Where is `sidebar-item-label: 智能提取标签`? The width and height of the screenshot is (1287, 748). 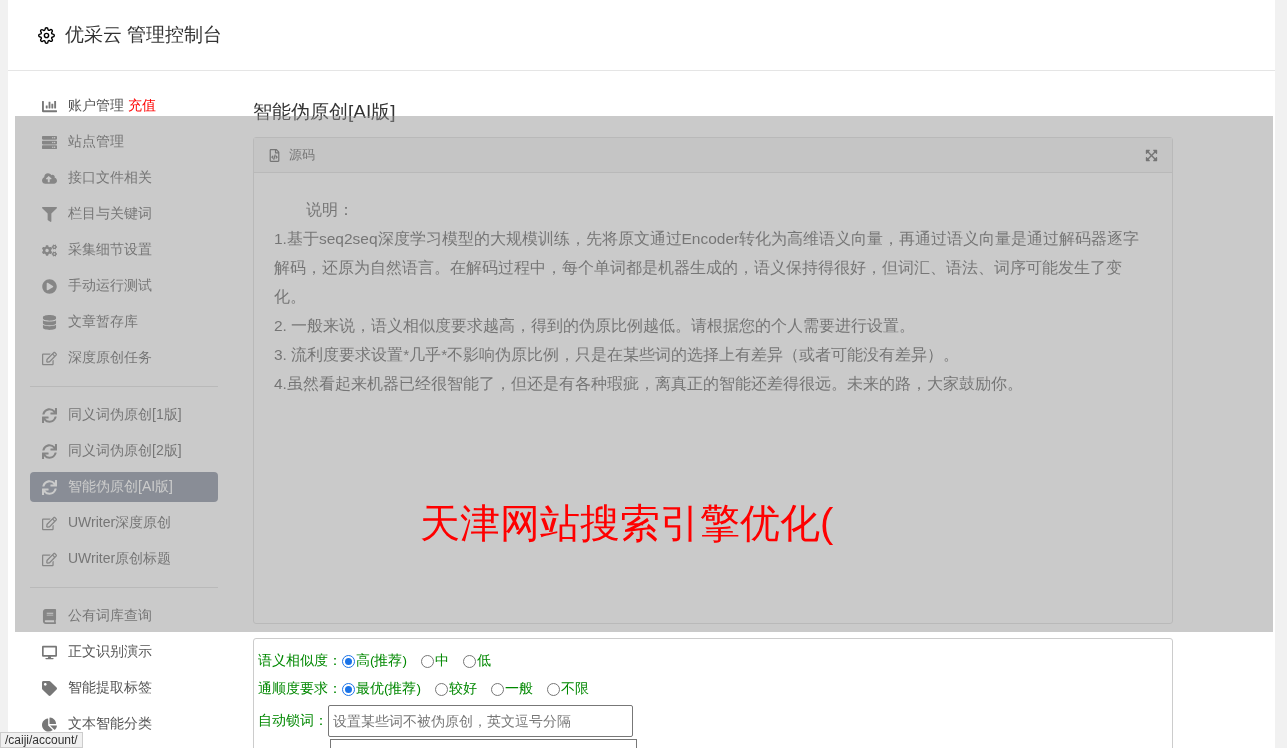
sidebar-item-label: 智能提取标签 is located at coordinates (110, 688).